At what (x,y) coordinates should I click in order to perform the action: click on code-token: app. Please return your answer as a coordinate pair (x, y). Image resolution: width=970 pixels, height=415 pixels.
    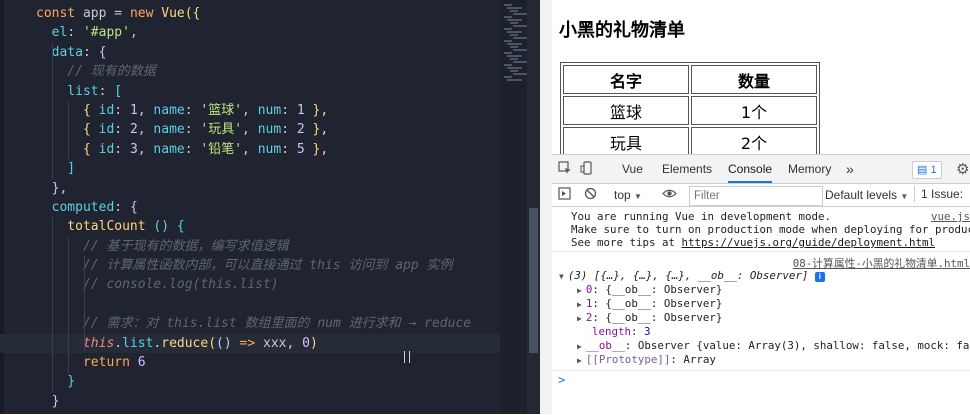
    Looking at the image, I should click on (98, 13).